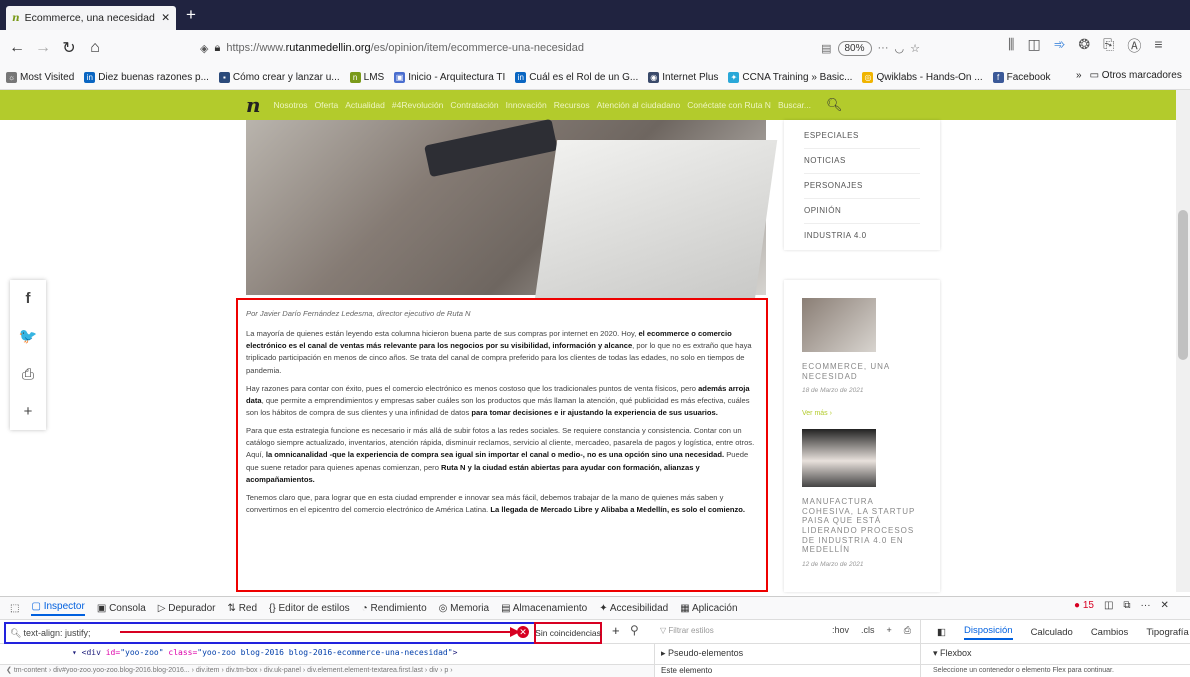  I want to click on site-nav-item: Atención al ciudadano, so click(639, 105).